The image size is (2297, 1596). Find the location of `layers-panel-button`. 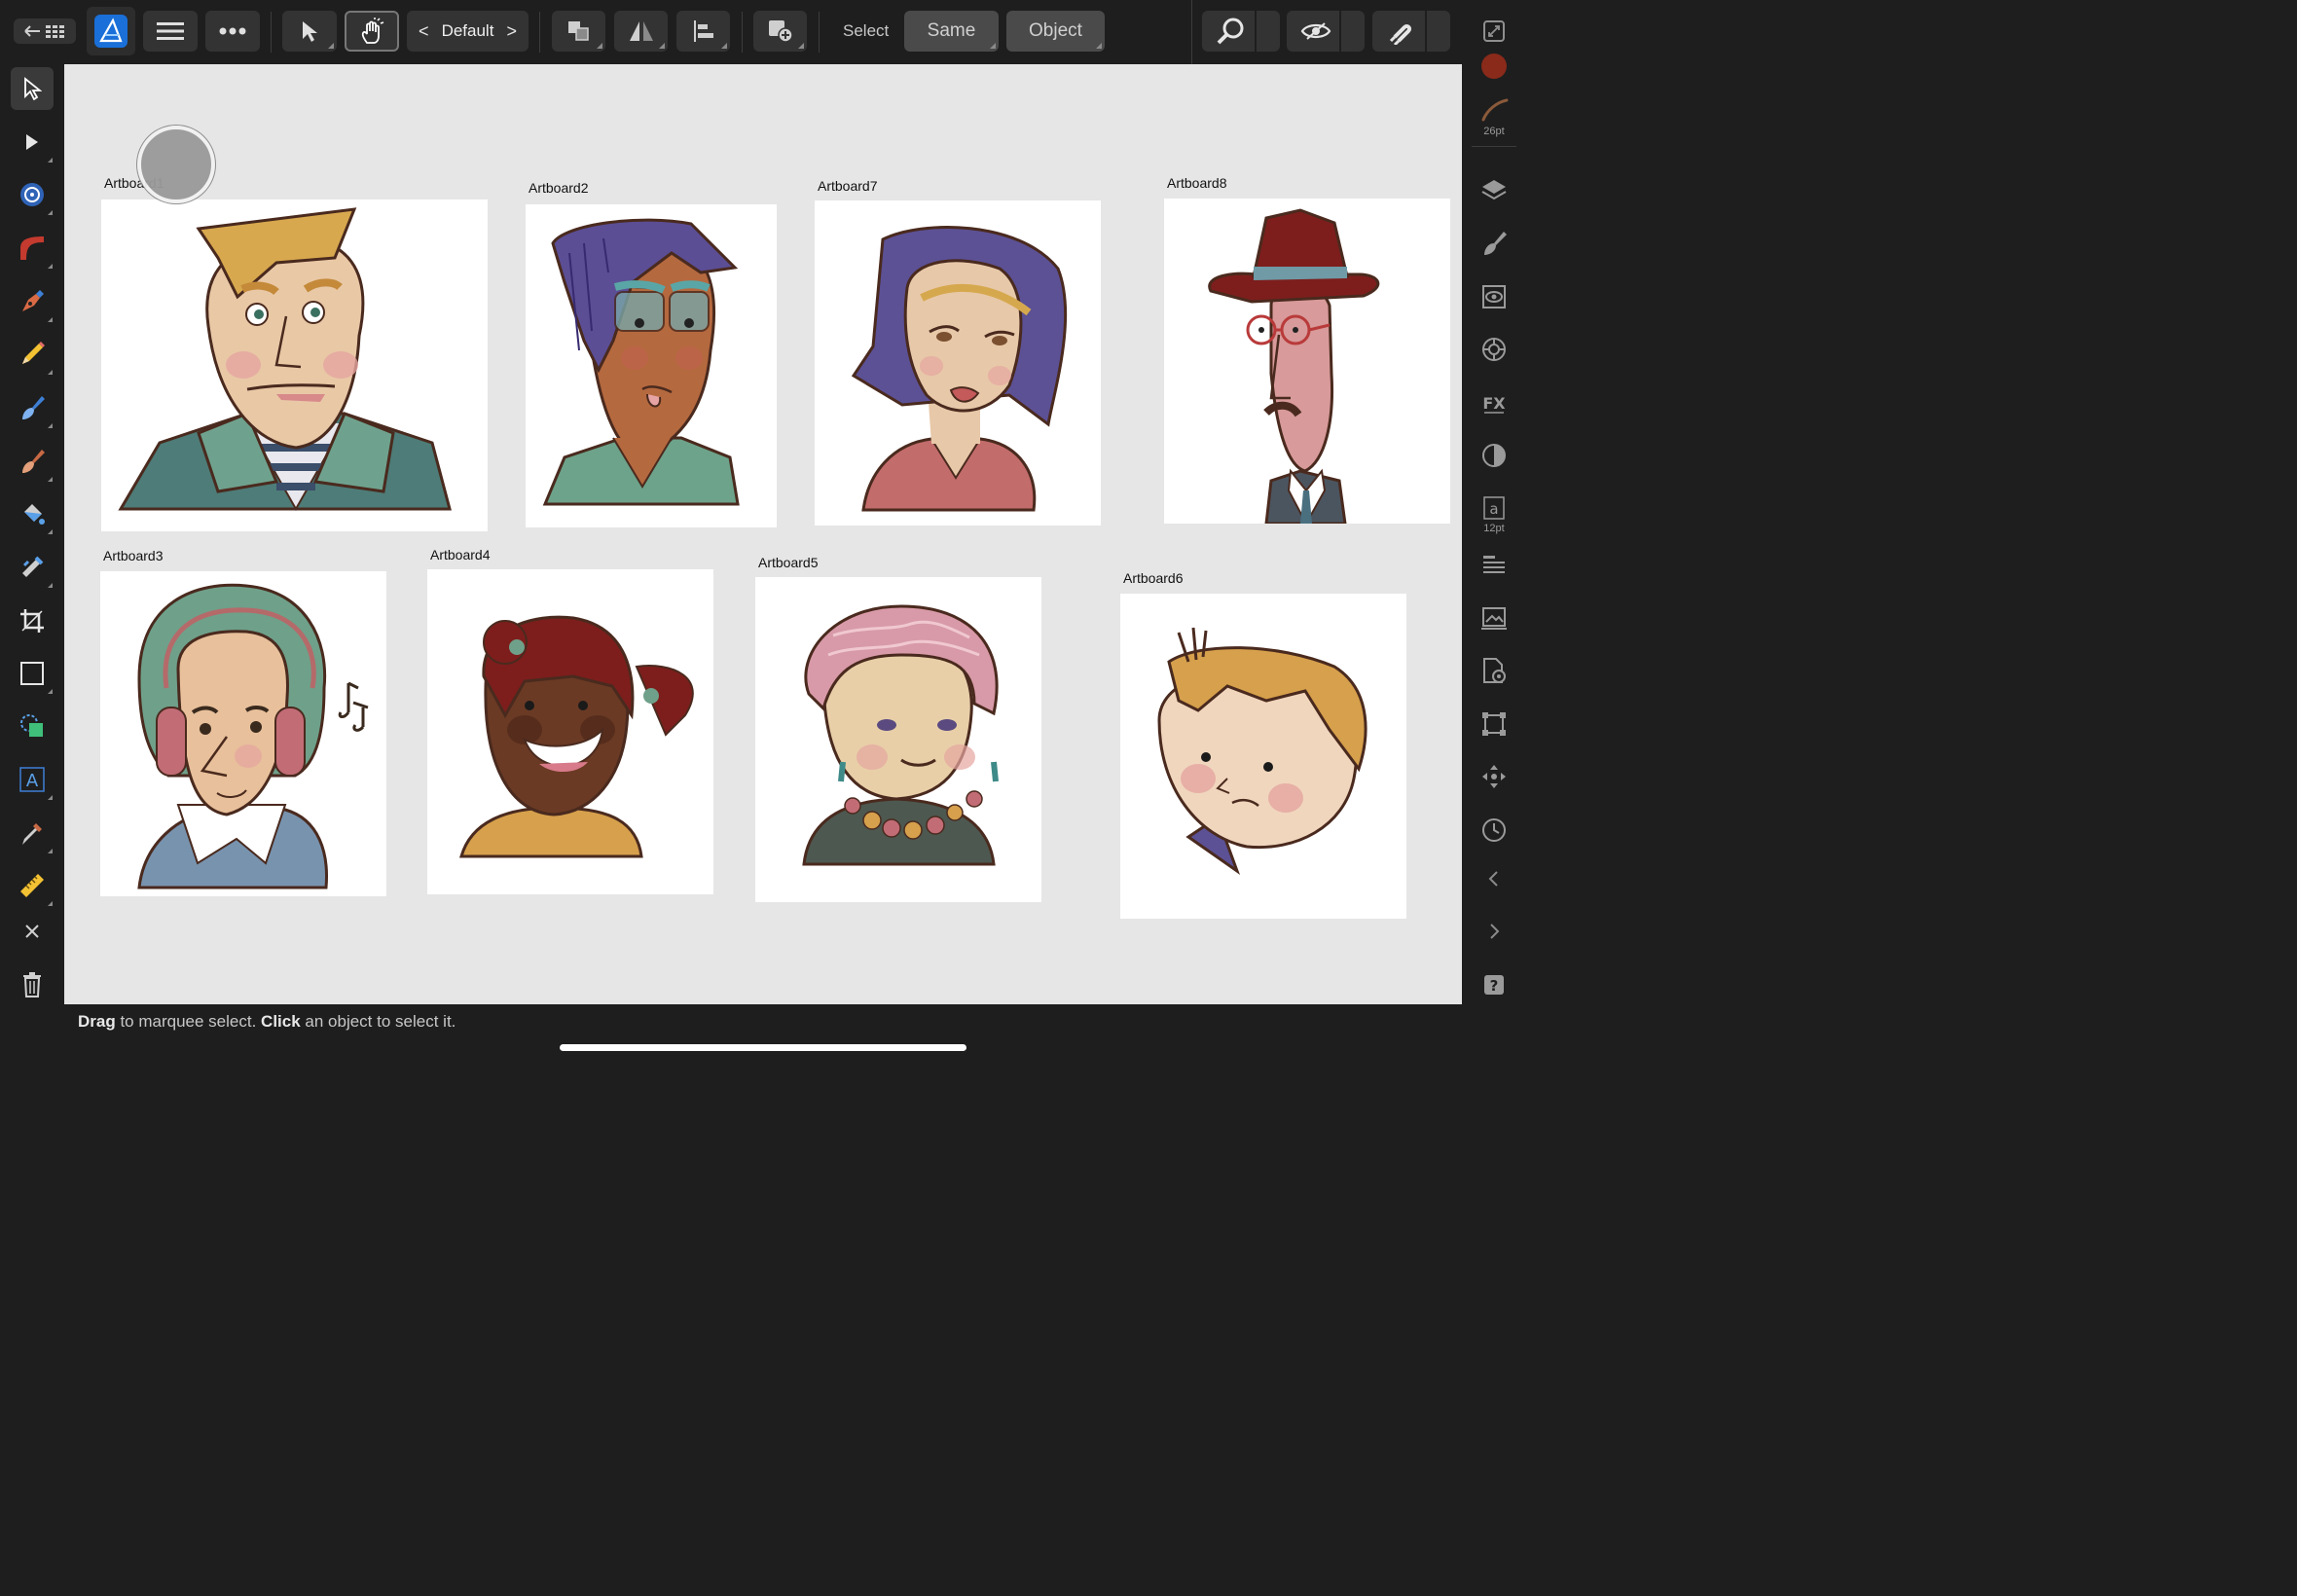

layers-panel-button is located at coordinates (1494, 190).